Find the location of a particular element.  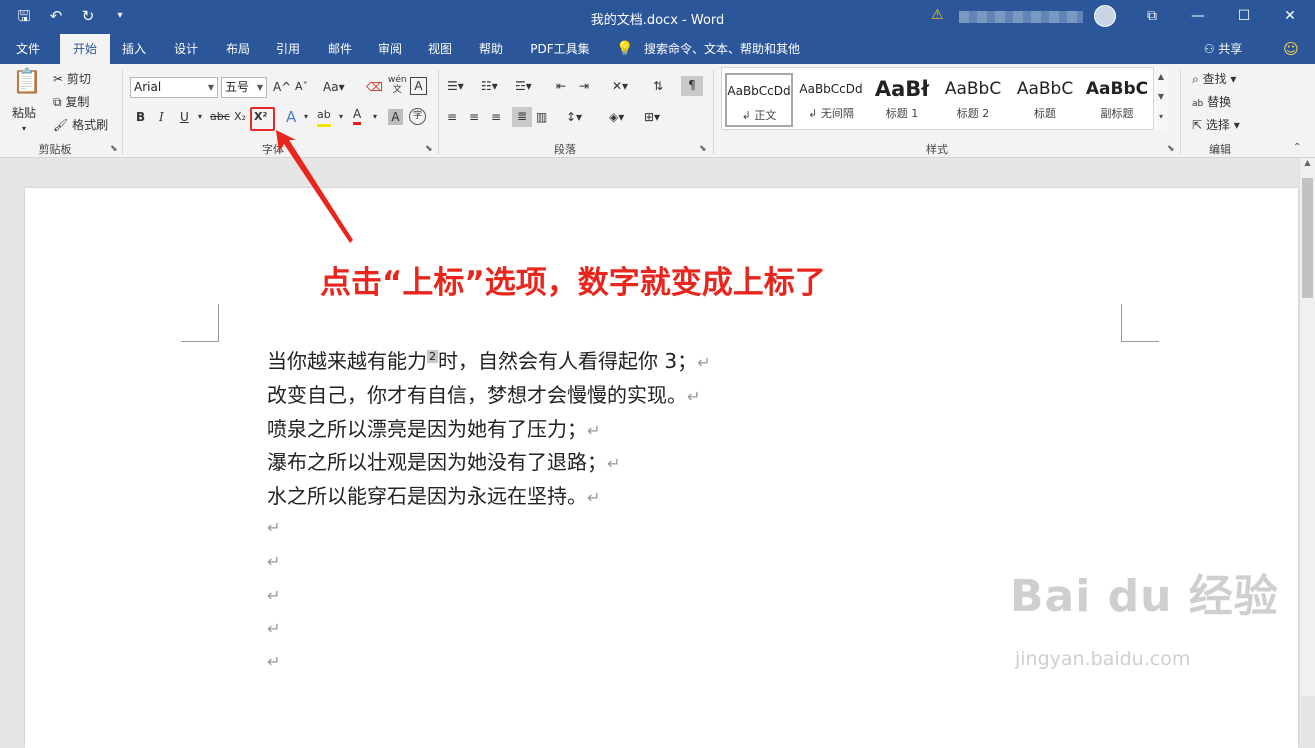

doc-text: 水之所以能穿石是因为永远在坚持。 is located at coordinates (427, 496).